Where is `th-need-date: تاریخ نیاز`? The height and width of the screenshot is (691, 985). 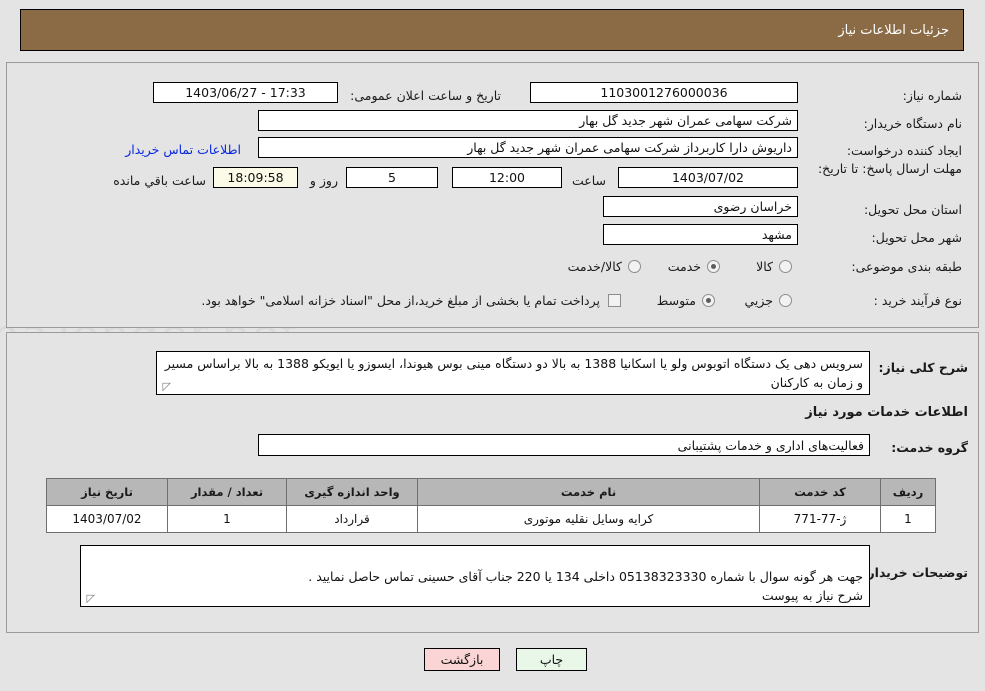 th-need-date: تاریخ نیاز is located at coordinates (107, 492).